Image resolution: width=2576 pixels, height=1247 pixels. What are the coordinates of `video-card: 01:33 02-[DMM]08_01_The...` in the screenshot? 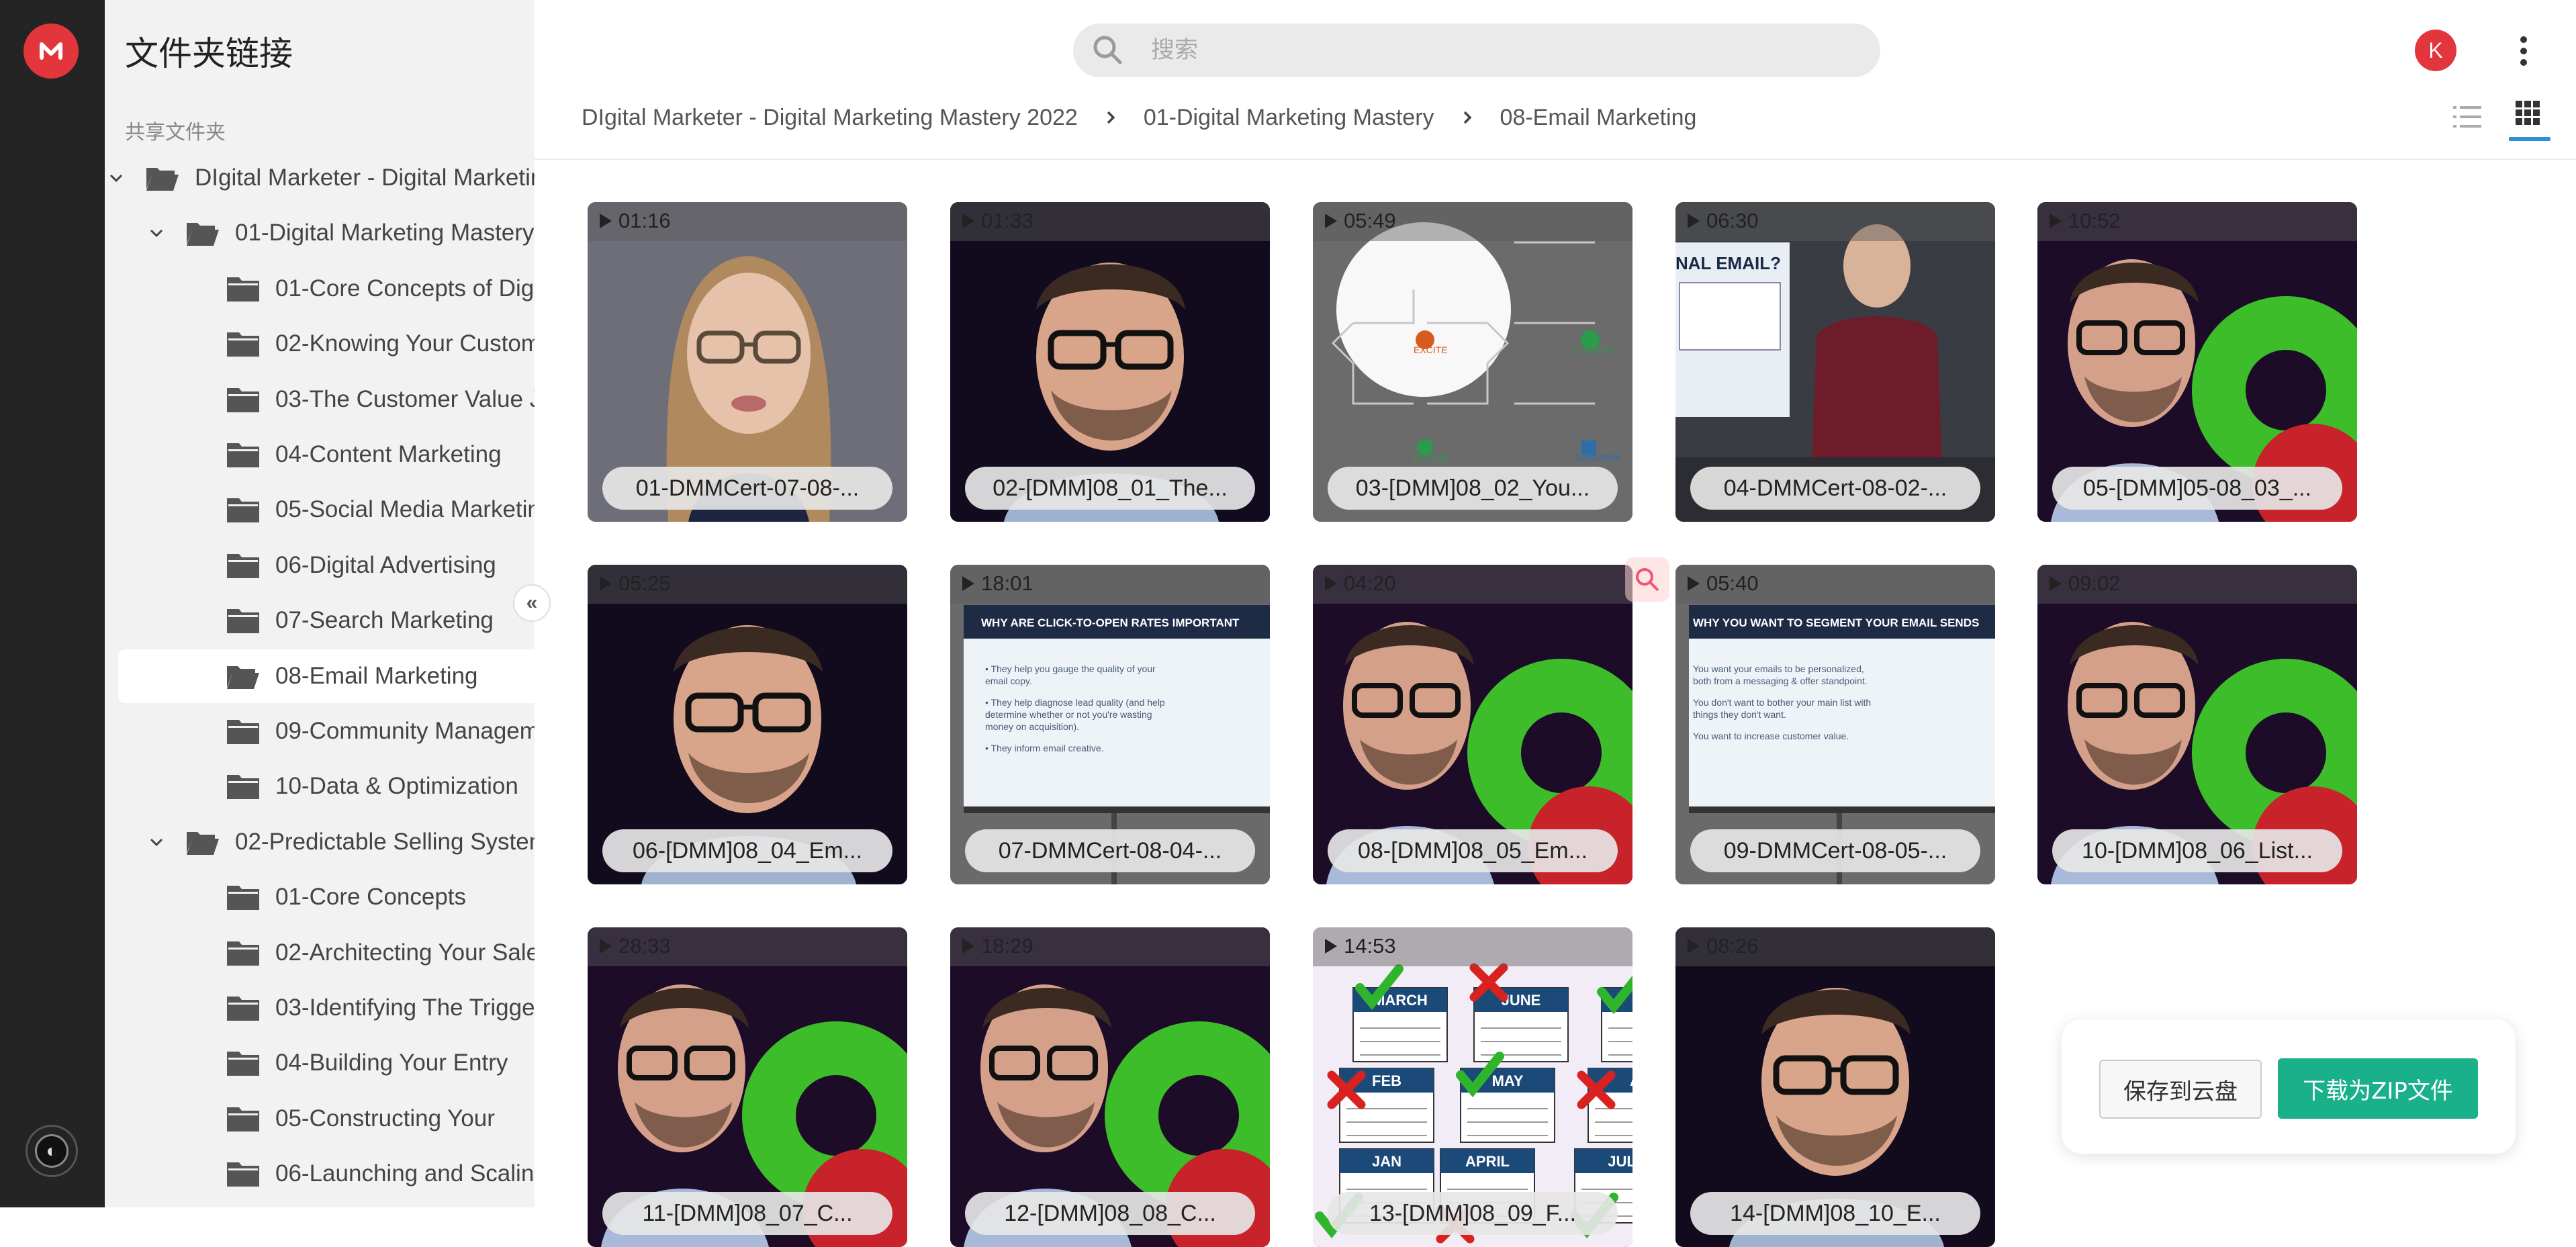 It's located at (1110, 362).